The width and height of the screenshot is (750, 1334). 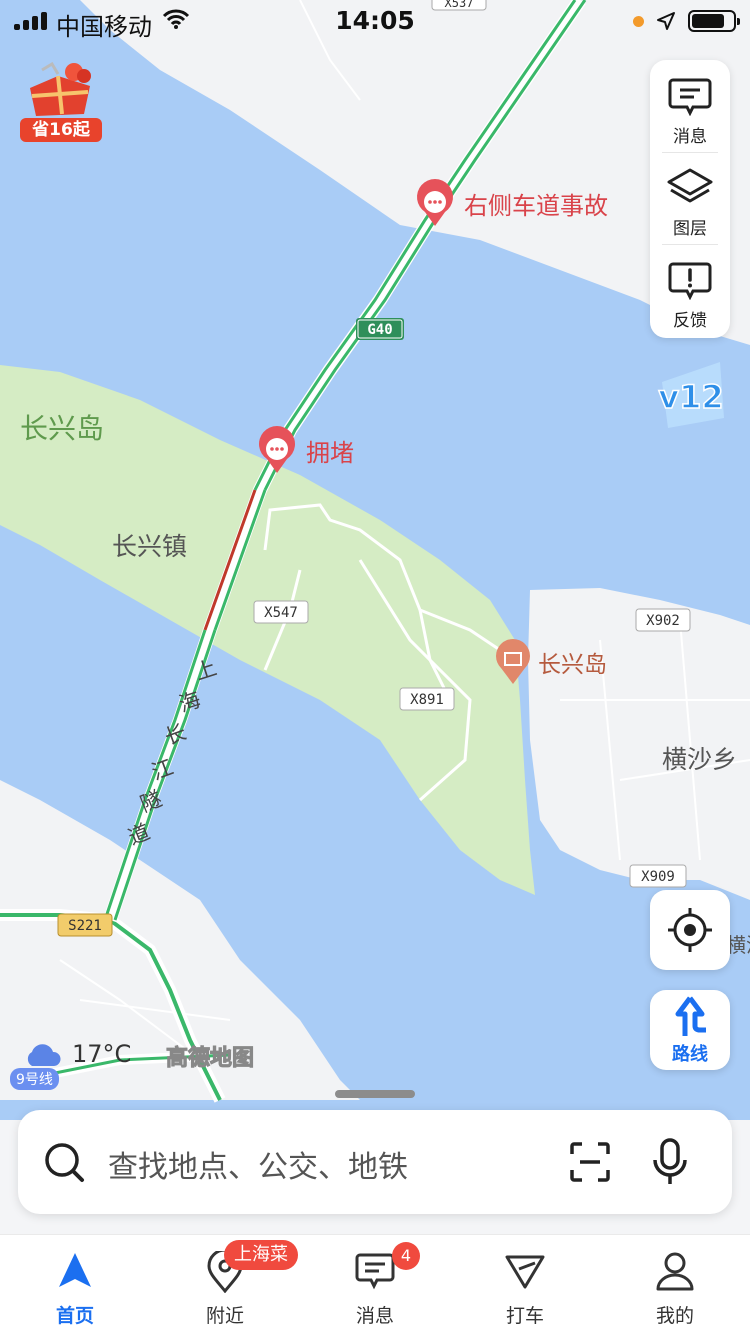 I want to click on messages-count-badge: 4, so click(x=406, y=1256).